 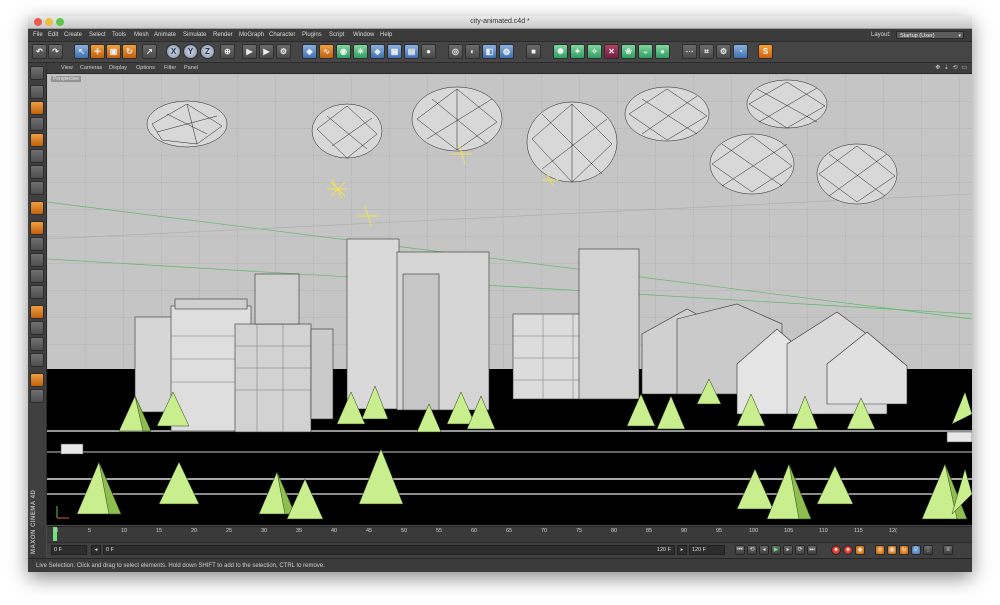 What do you see at coordinates (37, 92) in the screenshot?
I see `model-mode-icon` at bounding box center [37, 92].